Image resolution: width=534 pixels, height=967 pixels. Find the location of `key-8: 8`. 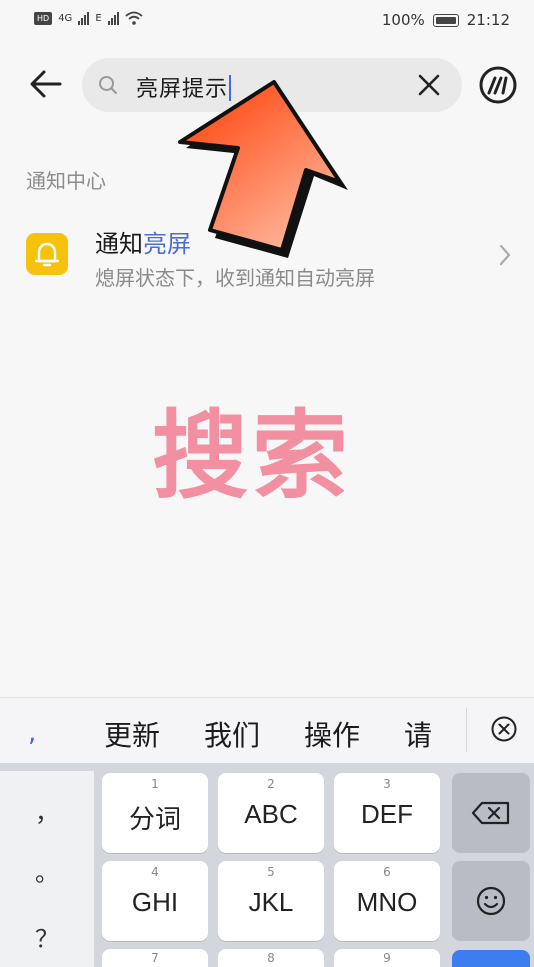

key-8: 8 is located at coordinates (271, 958).